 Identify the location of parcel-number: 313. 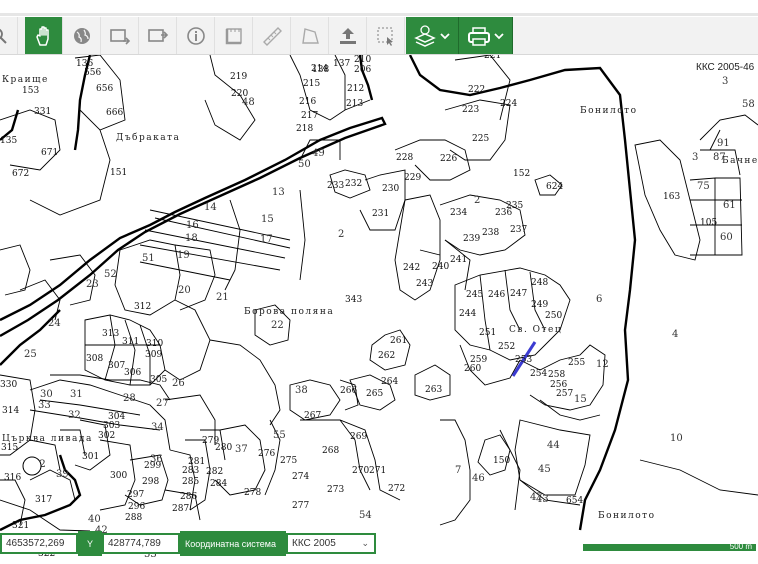
(110, 334).